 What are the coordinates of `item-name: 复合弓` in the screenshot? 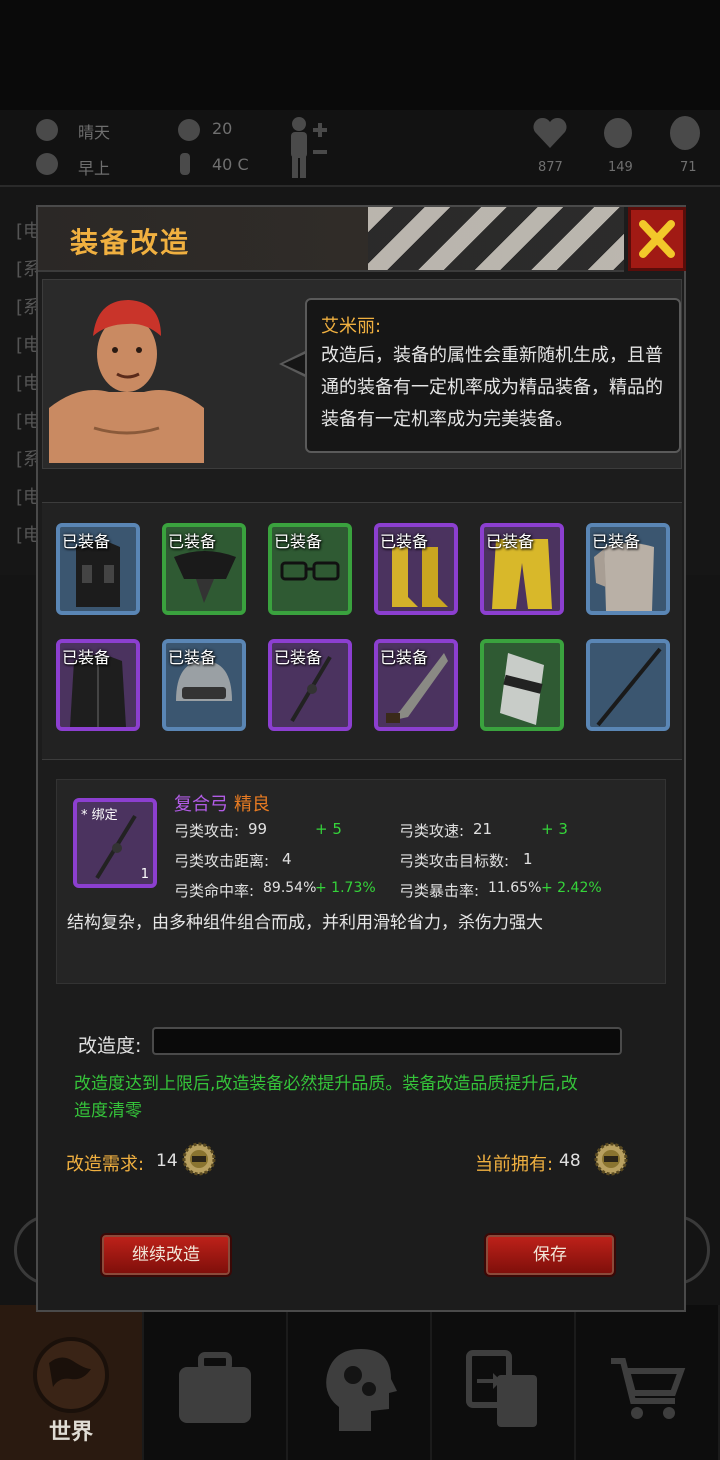 It's located at (201, 804).